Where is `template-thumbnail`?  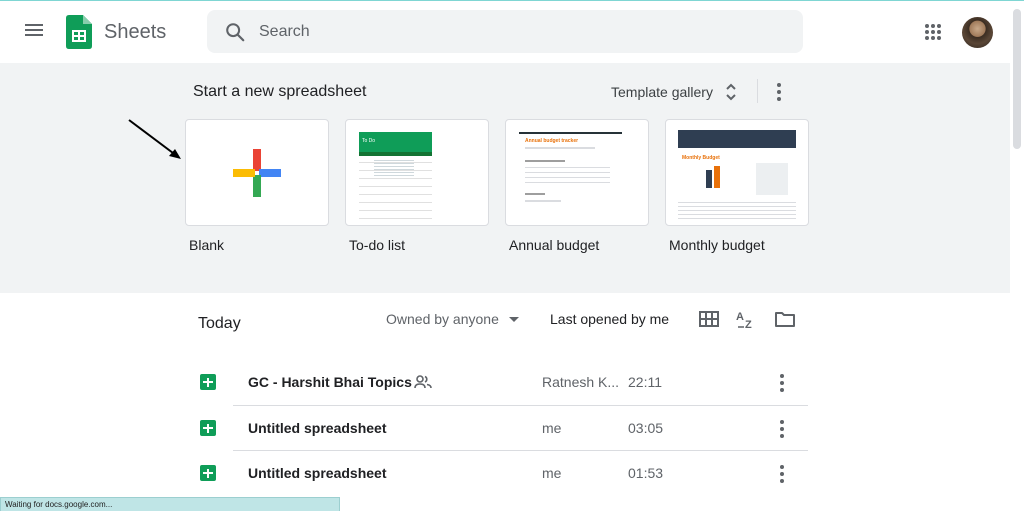 template-thumbnail is located at coordinates (257, 172).